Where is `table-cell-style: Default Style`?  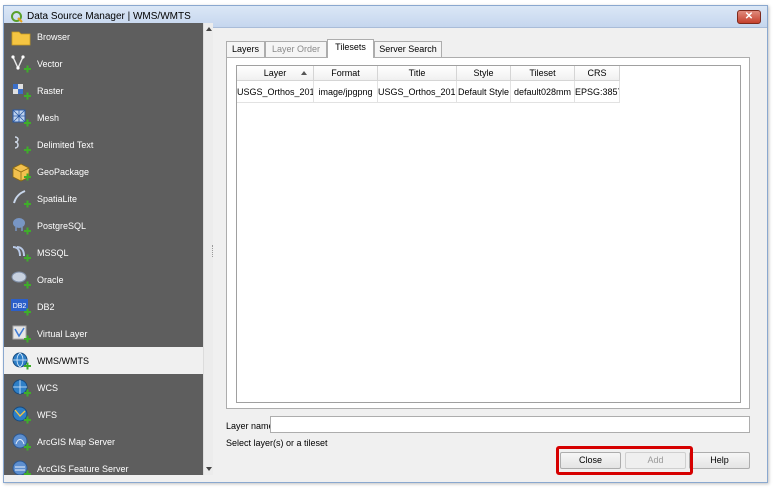
table-cell-style: Default Style is located at coordinates (484, 92).